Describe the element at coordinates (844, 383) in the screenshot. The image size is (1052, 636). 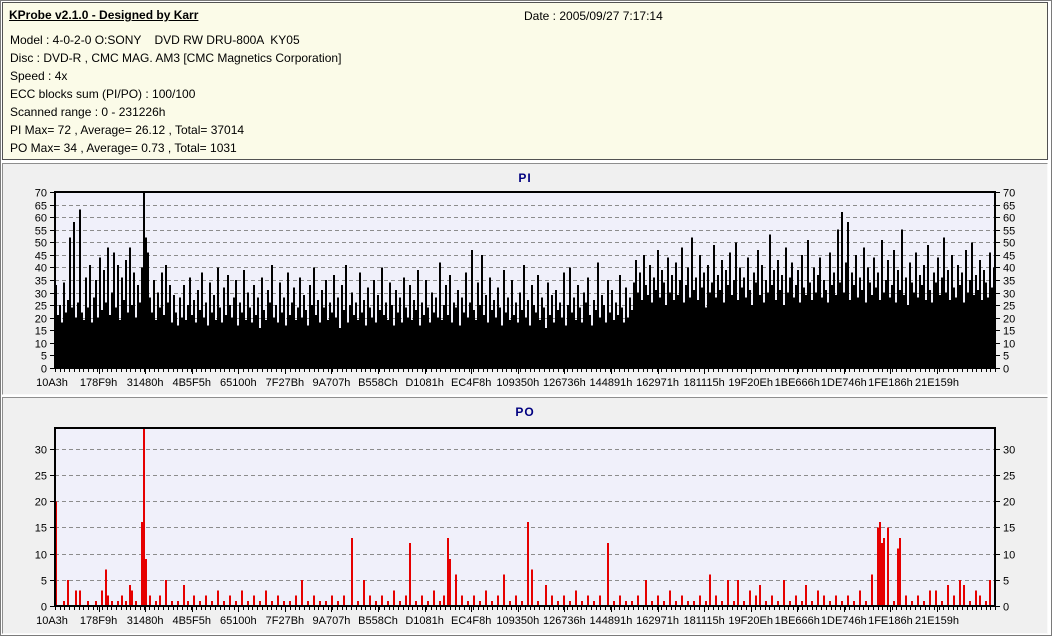
I see `pi-x-tick-label: 1DE746h` at that location.